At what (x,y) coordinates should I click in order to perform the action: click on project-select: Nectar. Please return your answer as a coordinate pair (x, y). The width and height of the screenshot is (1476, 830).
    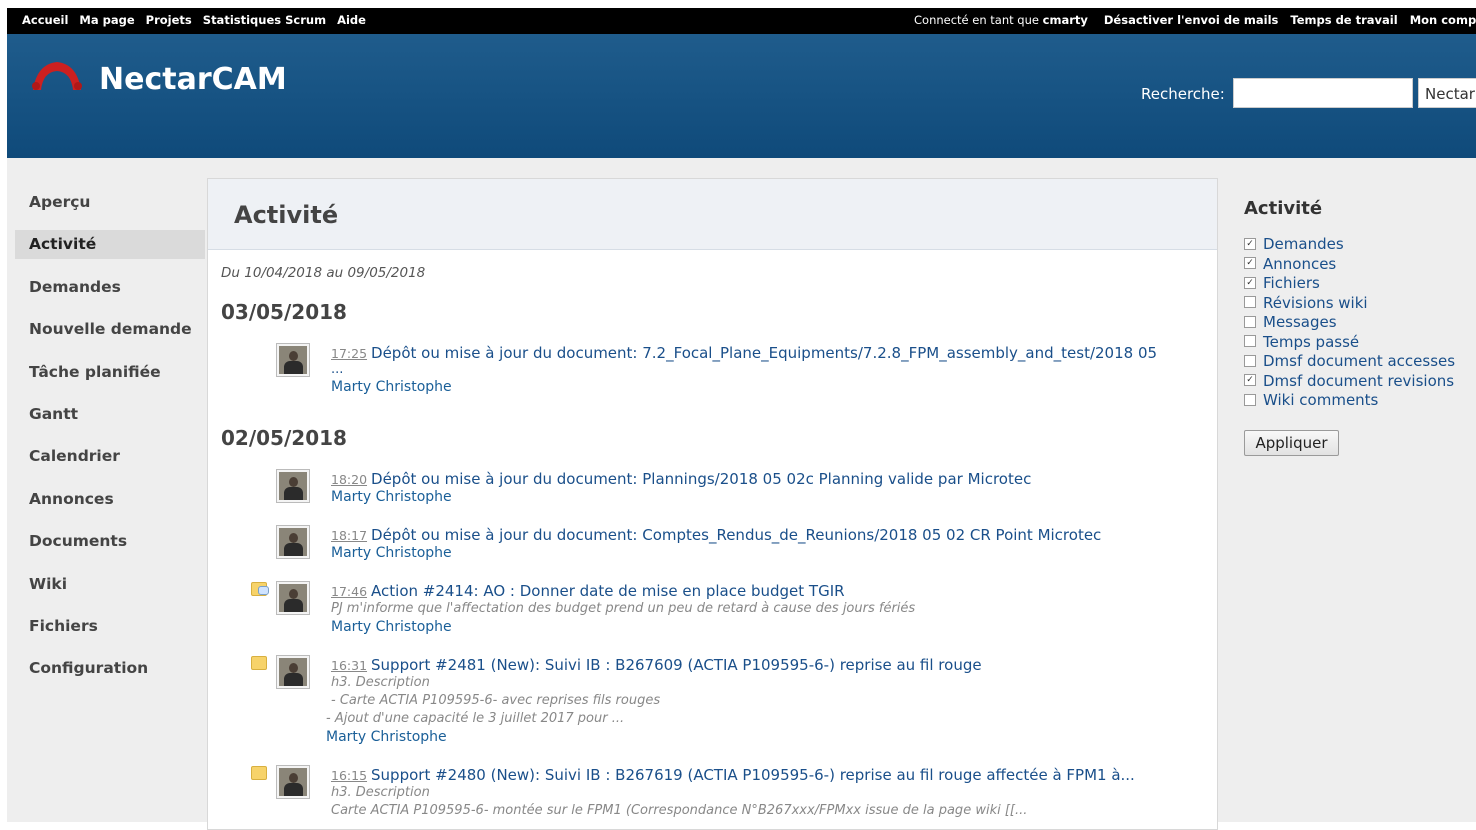
    Looking at the image, I should click on (1447, 93).